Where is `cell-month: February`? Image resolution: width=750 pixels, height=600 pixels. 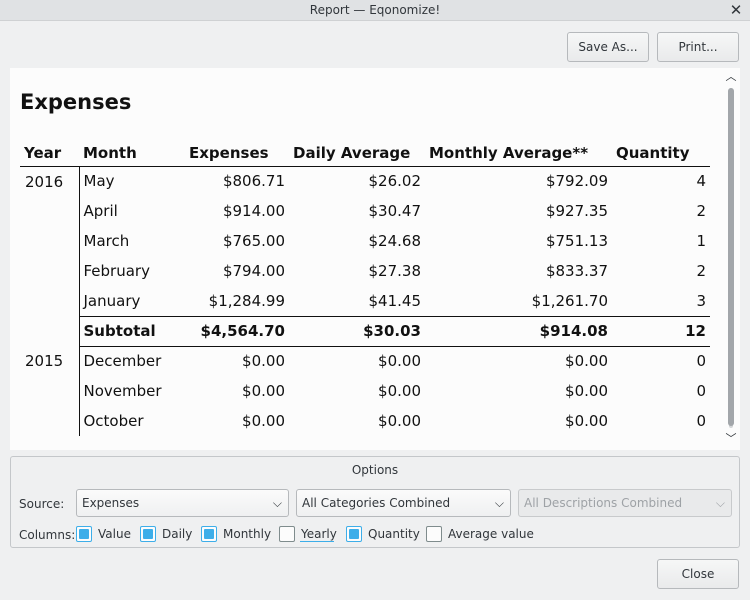
cell-month: February is located at coordinates (131, 271).